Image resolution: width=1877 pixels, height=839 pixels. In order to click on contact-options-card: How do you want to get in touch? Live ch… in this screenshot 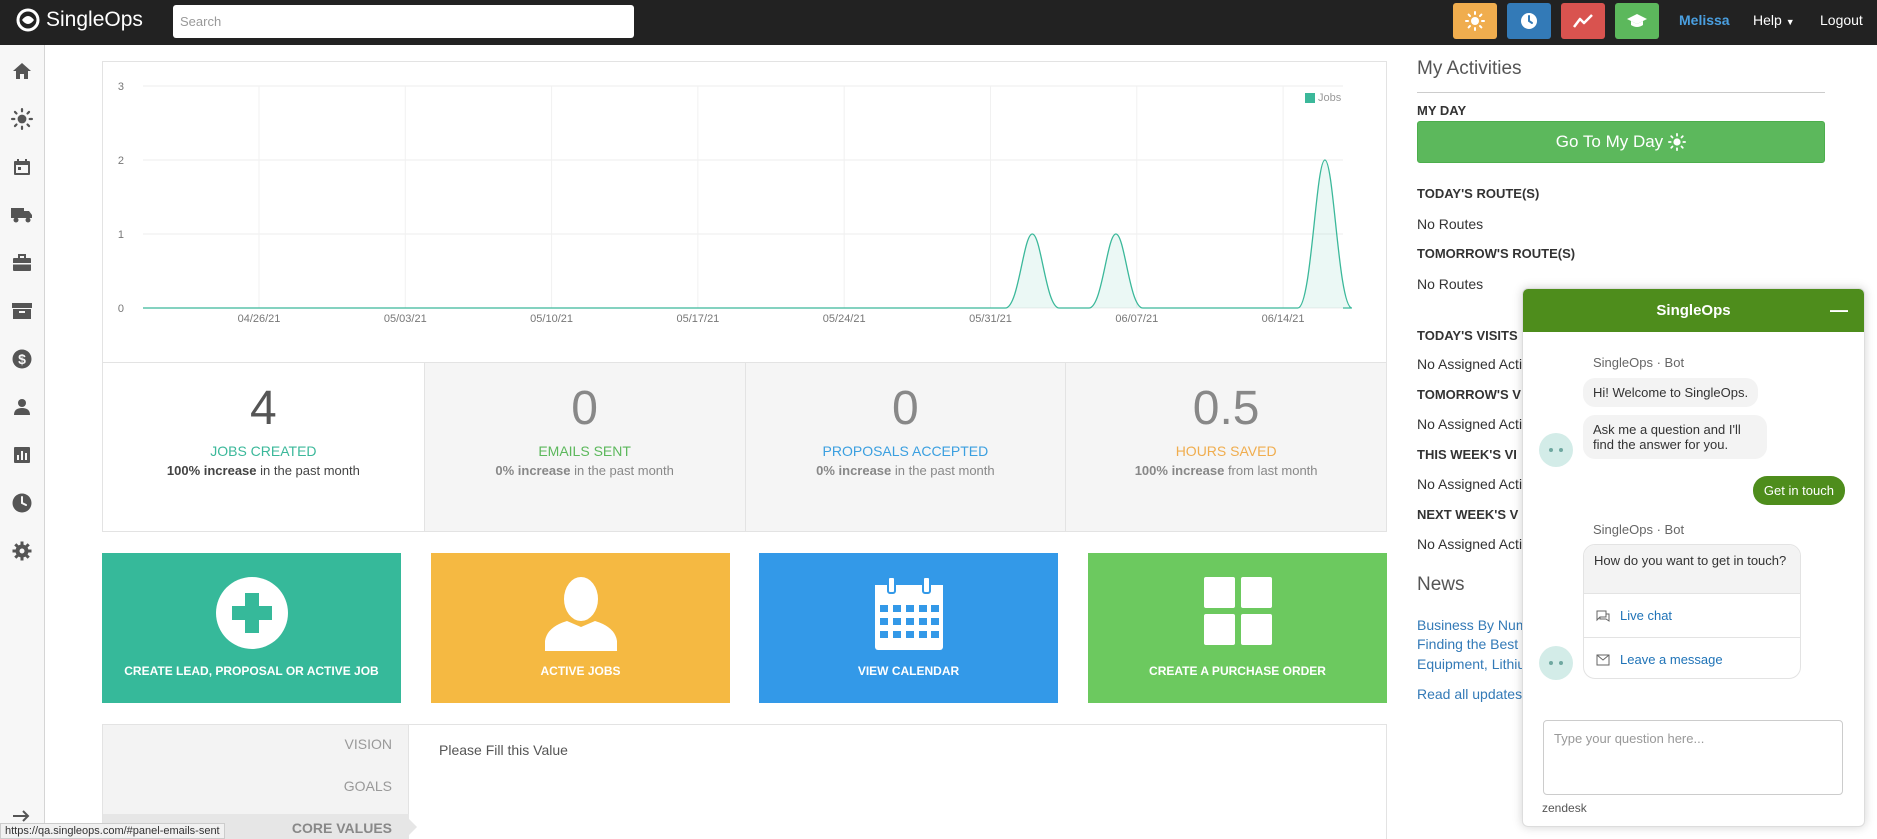, I will do `click(1692, 611)`.